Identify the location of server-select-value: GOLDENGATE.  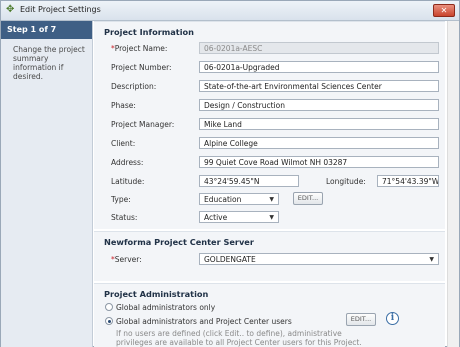
(230, 259).